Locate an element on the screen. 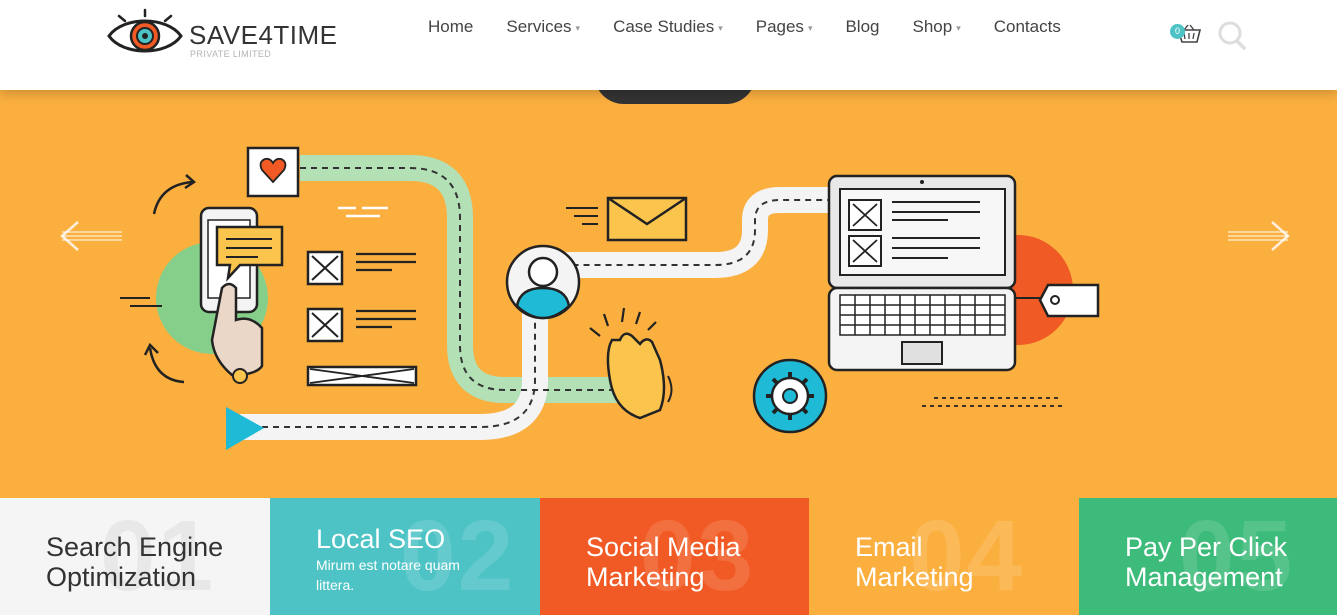 The height and width of the screenshot is (615, 1337). tile-title-line: Pay Per Click is located at coordinates (1206, 547).